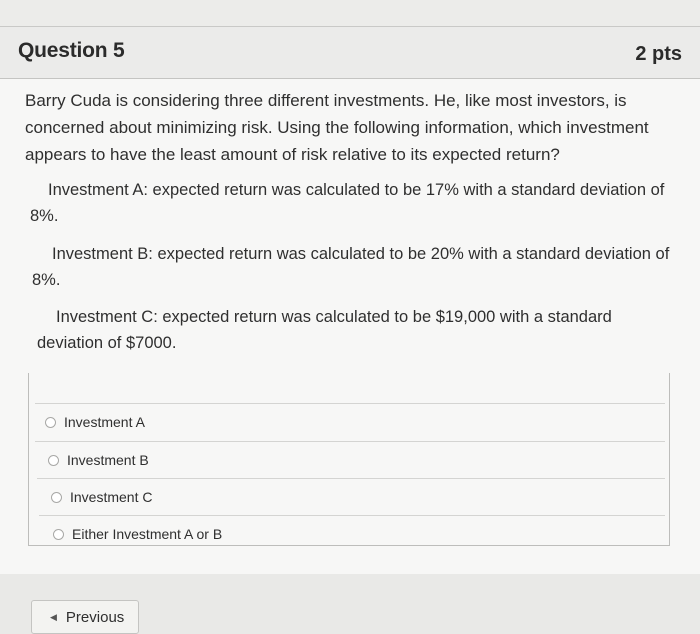 This screenshot has height=634, width=700. What do you see at coordinates (350, 13) in the screenshot?
I see `top-strip` at bounding box center [350, 13].